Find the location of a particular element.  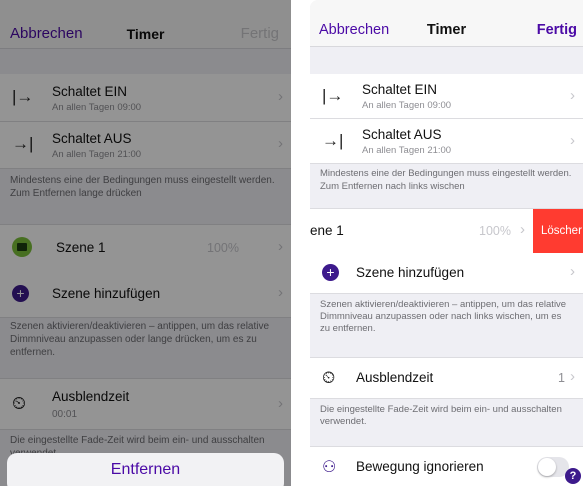

switch-off-subtitle: An allen Tagen 21:00 is located at coordinates (407, 150).